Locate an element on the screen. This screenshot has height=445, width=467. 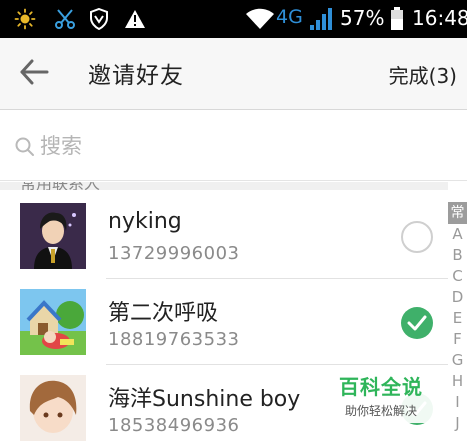
section-title: 常用联系人 is located at coordinates (60, 186).